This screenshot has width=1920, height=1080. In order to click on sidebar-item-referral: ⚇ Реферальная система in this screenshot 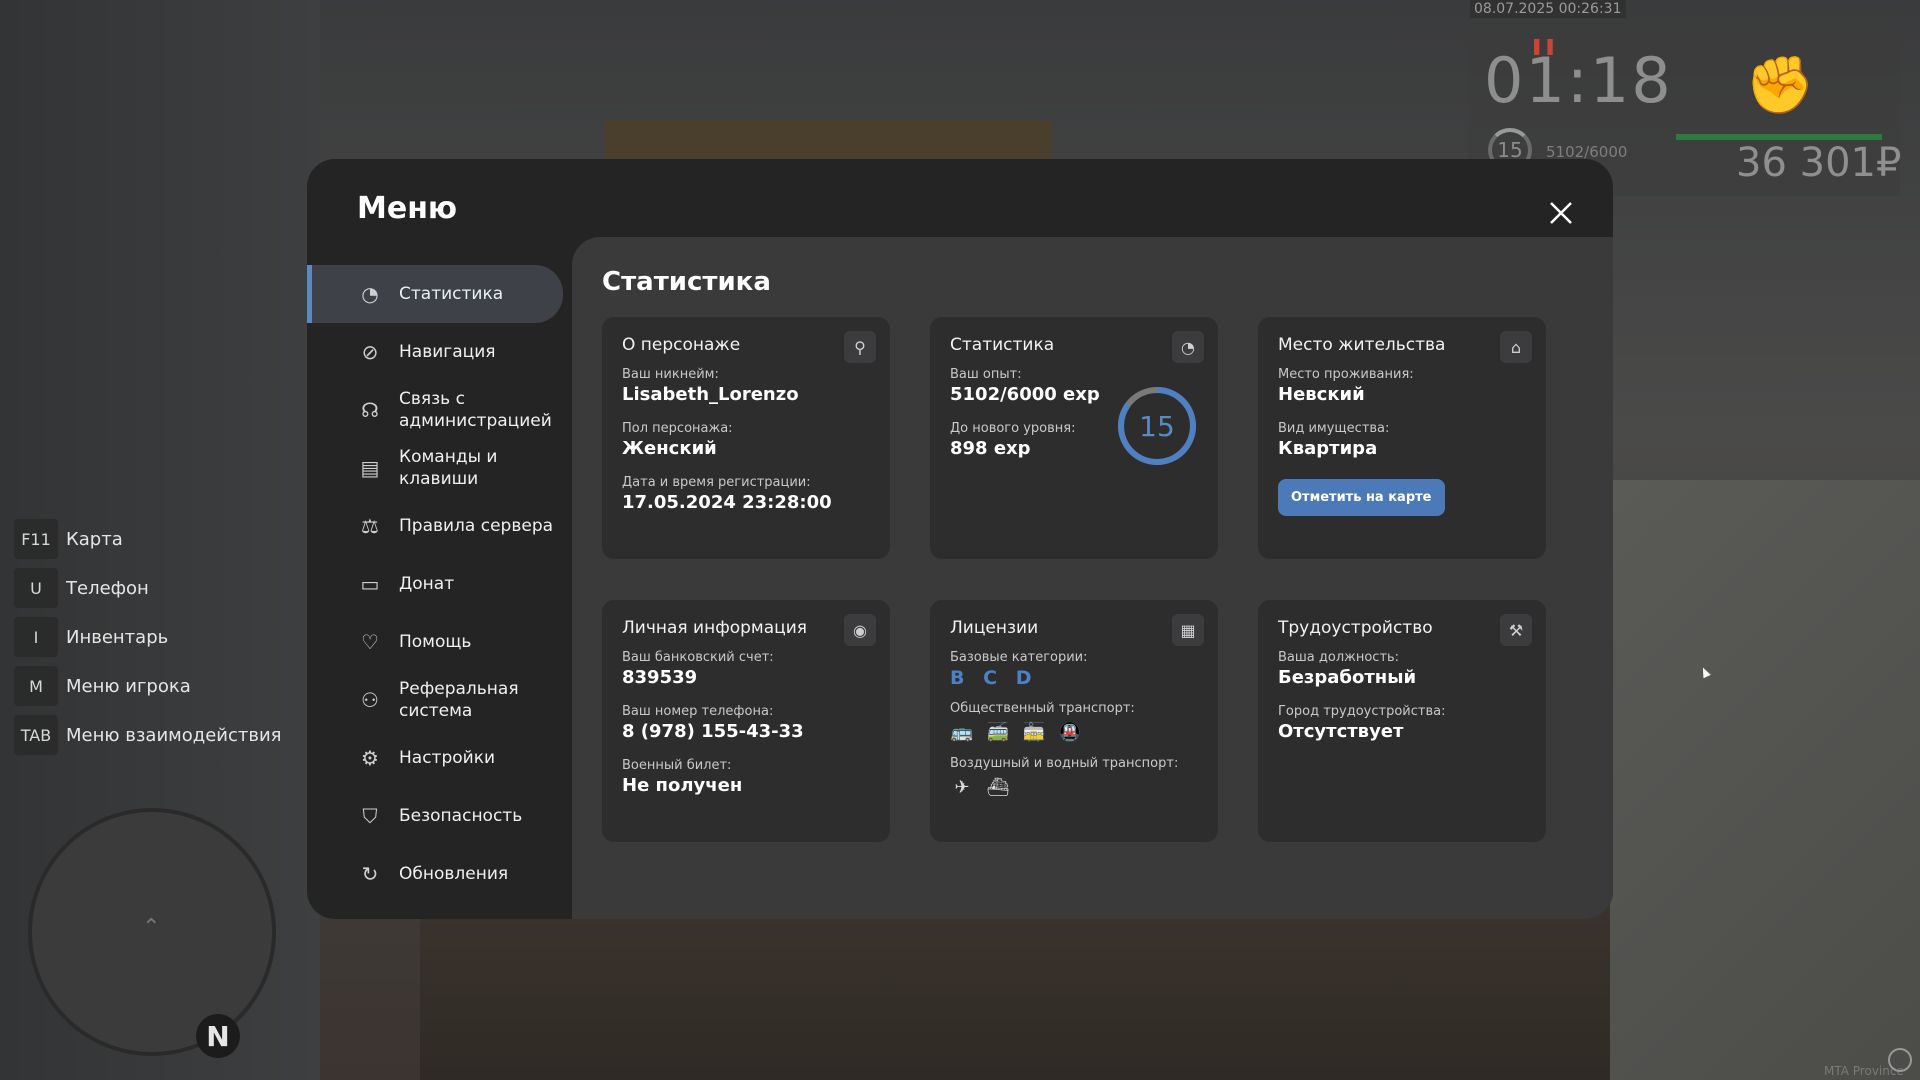, I will do `click(435, 700)`.